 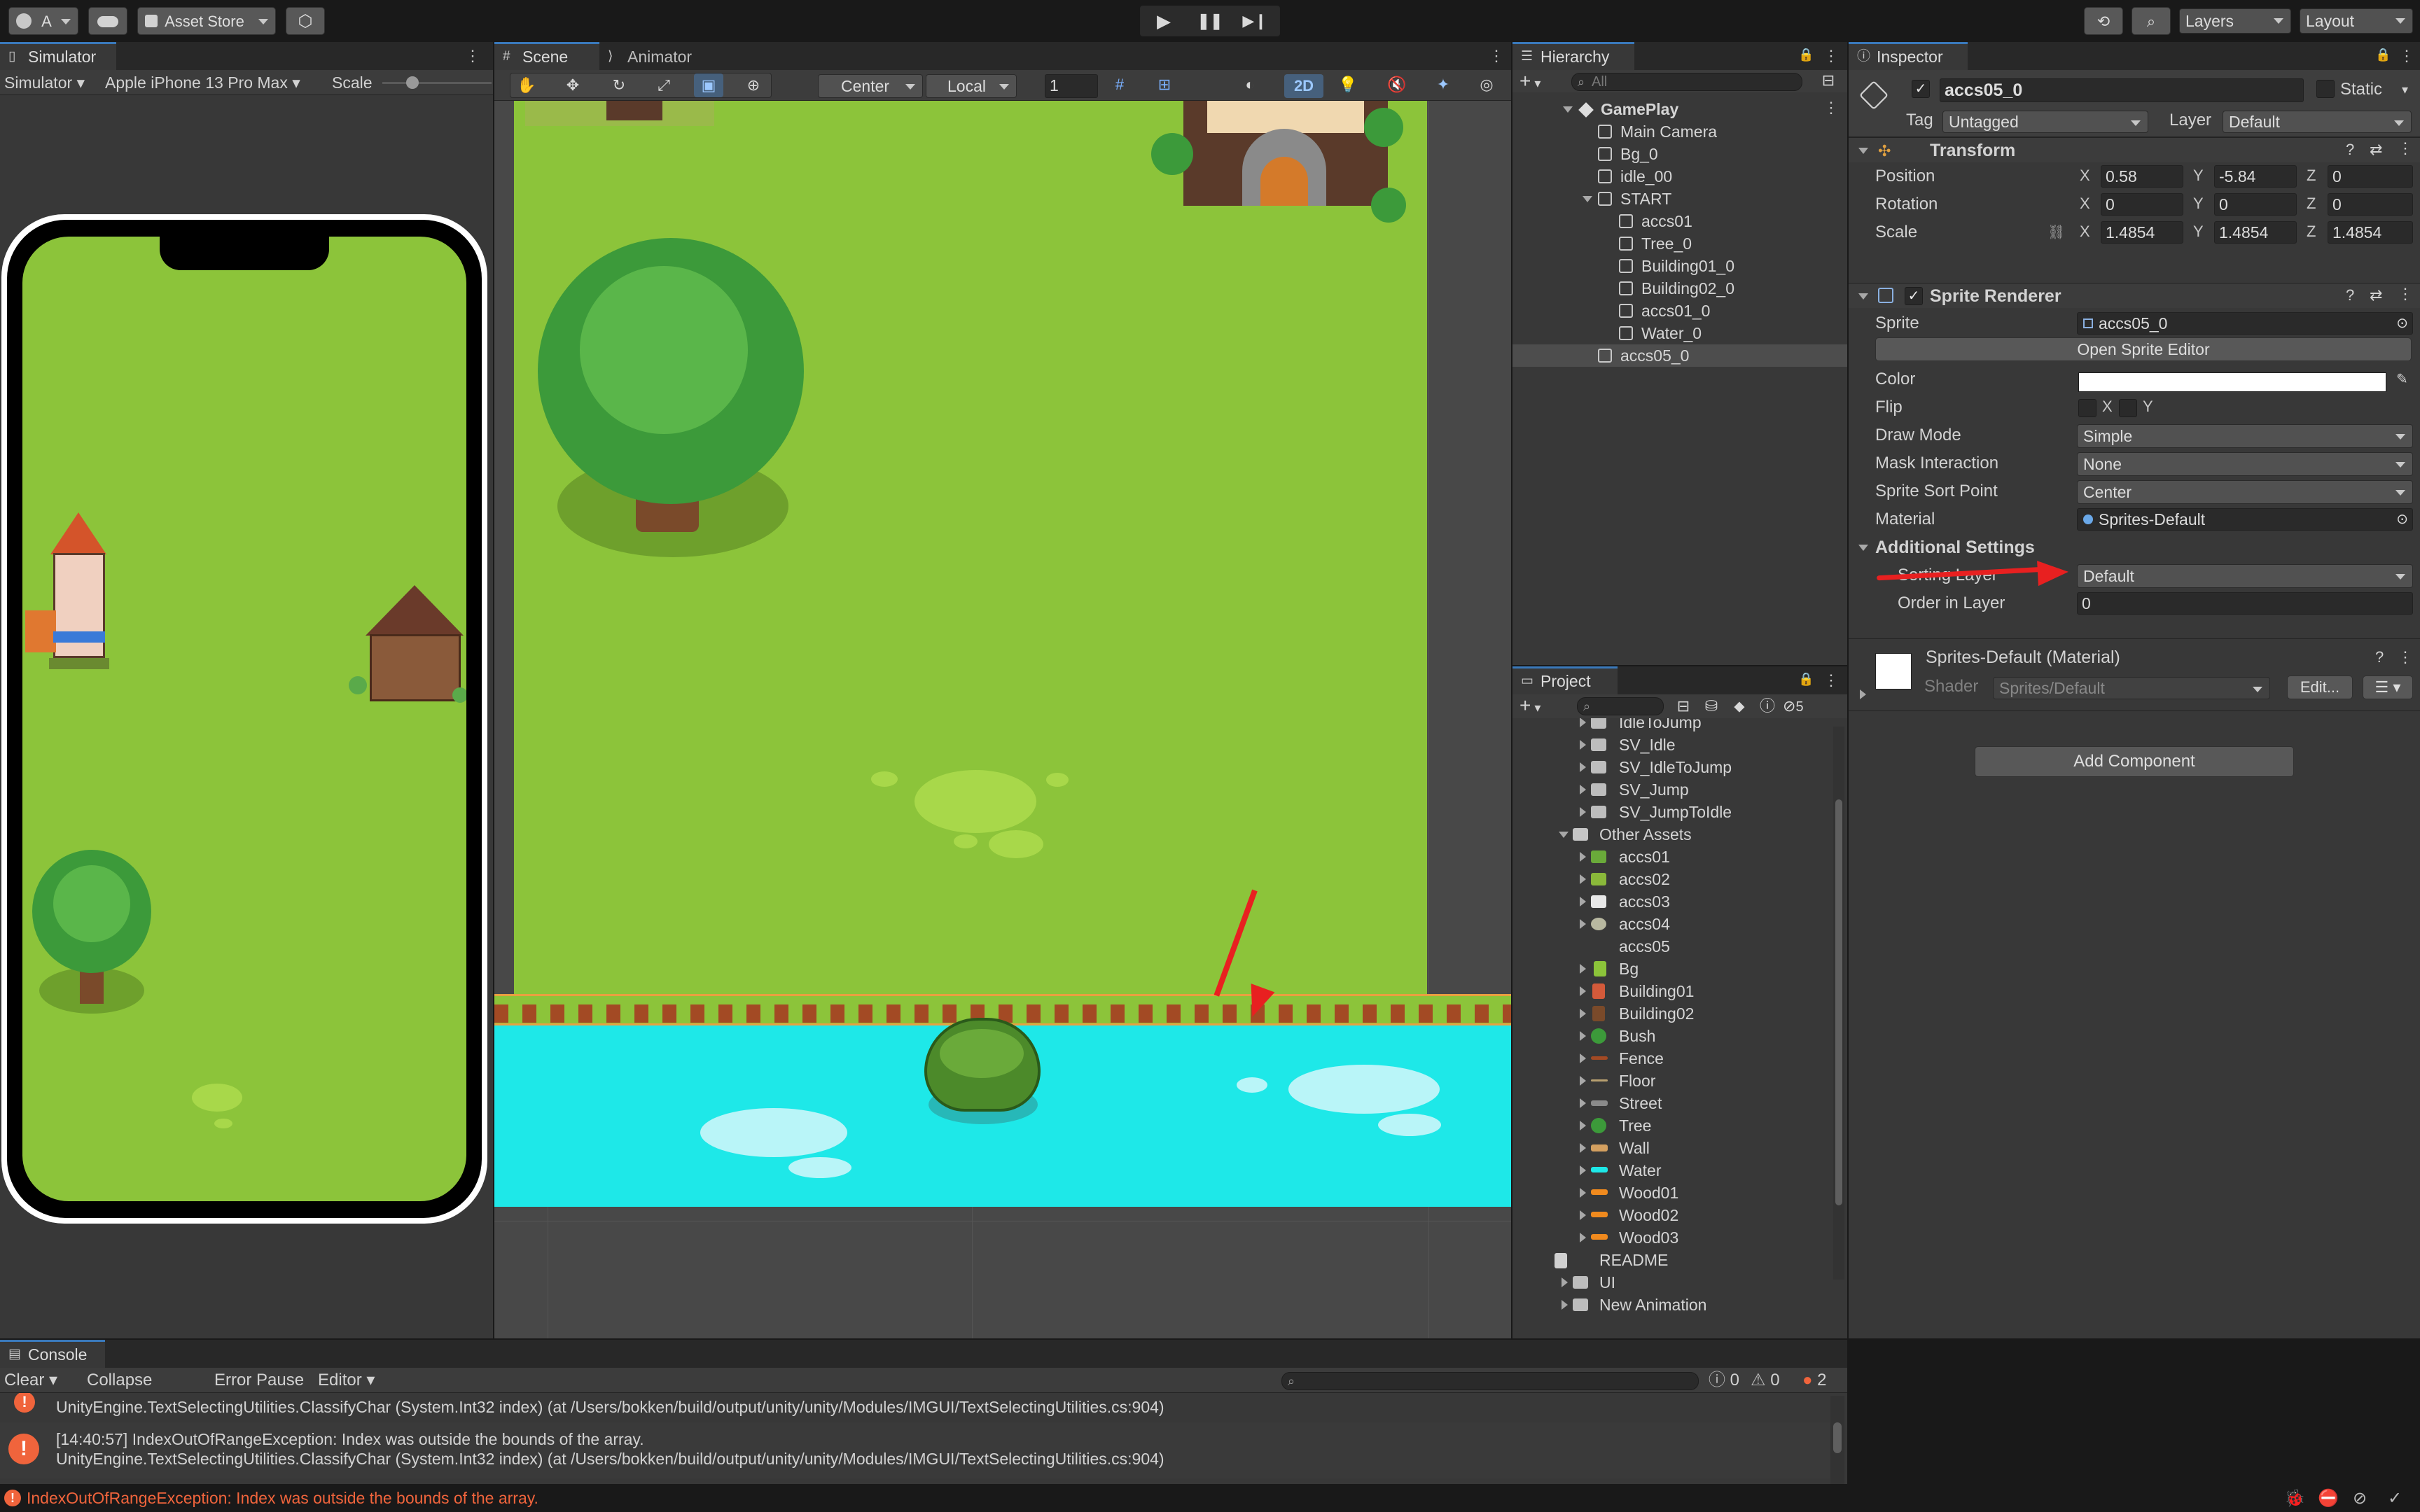 What do you see at coordinates (1255, 21) in the screenshot?
I see `step-button: ▶❙` at bounding box center [1255, 21].